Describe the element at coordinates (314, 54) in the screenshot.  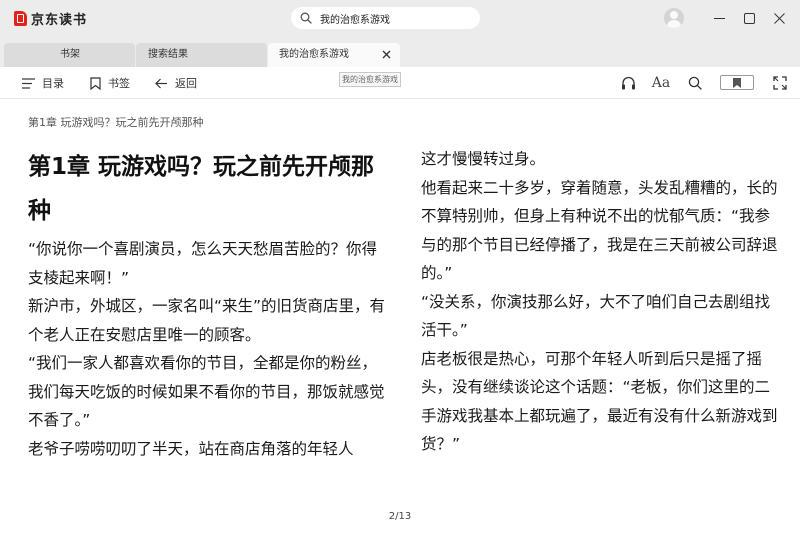
I see `tab-label: 我的治愈系游戏` at that location.